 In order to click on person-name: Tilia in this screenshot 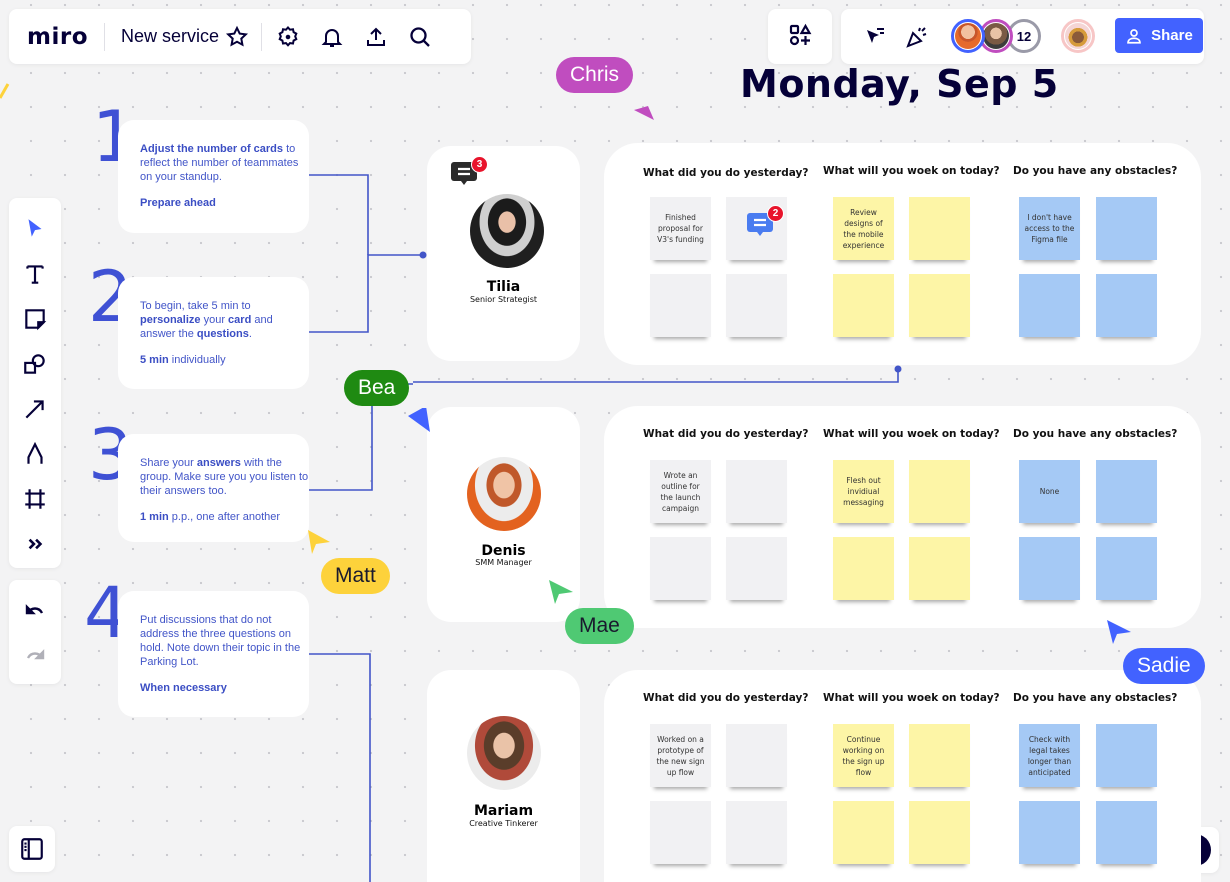, I will do `click(503, 287)`.